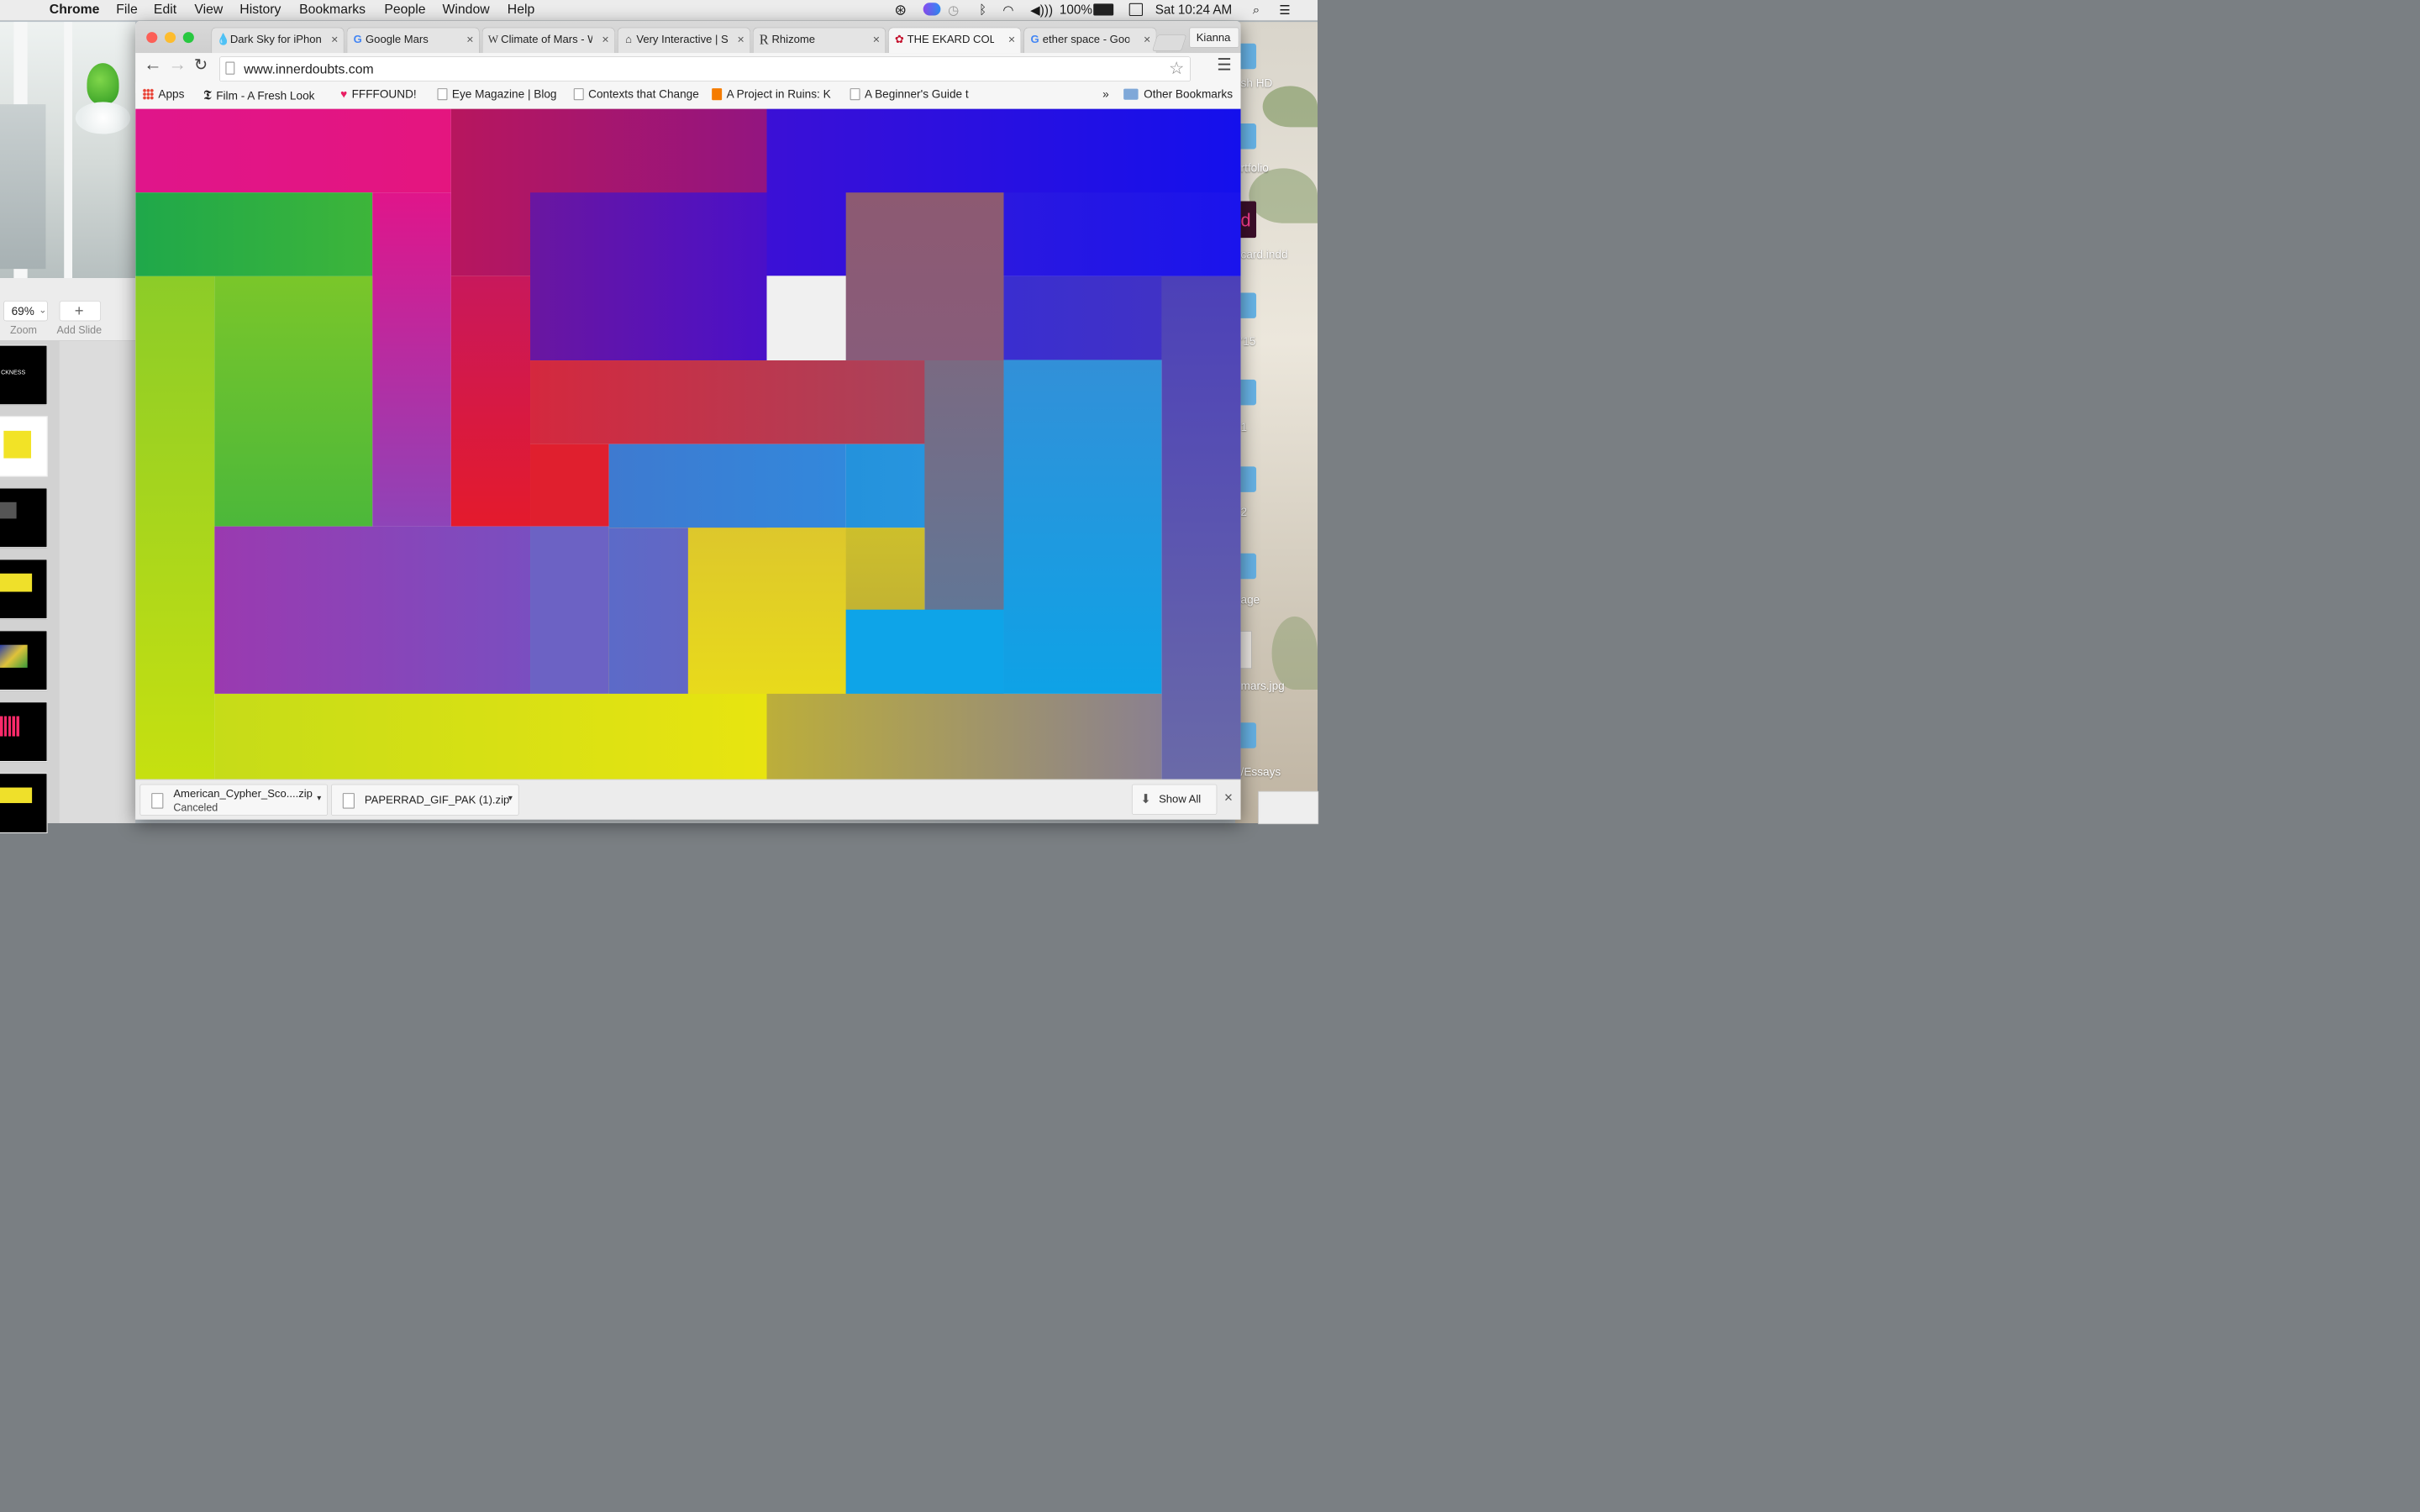 The width and height of the screenshot is (2420, 1512). What do you see at coordinates (1136, 10) in the screenshot?
I see `calendar-icon` at bounding box center [1136, 10].